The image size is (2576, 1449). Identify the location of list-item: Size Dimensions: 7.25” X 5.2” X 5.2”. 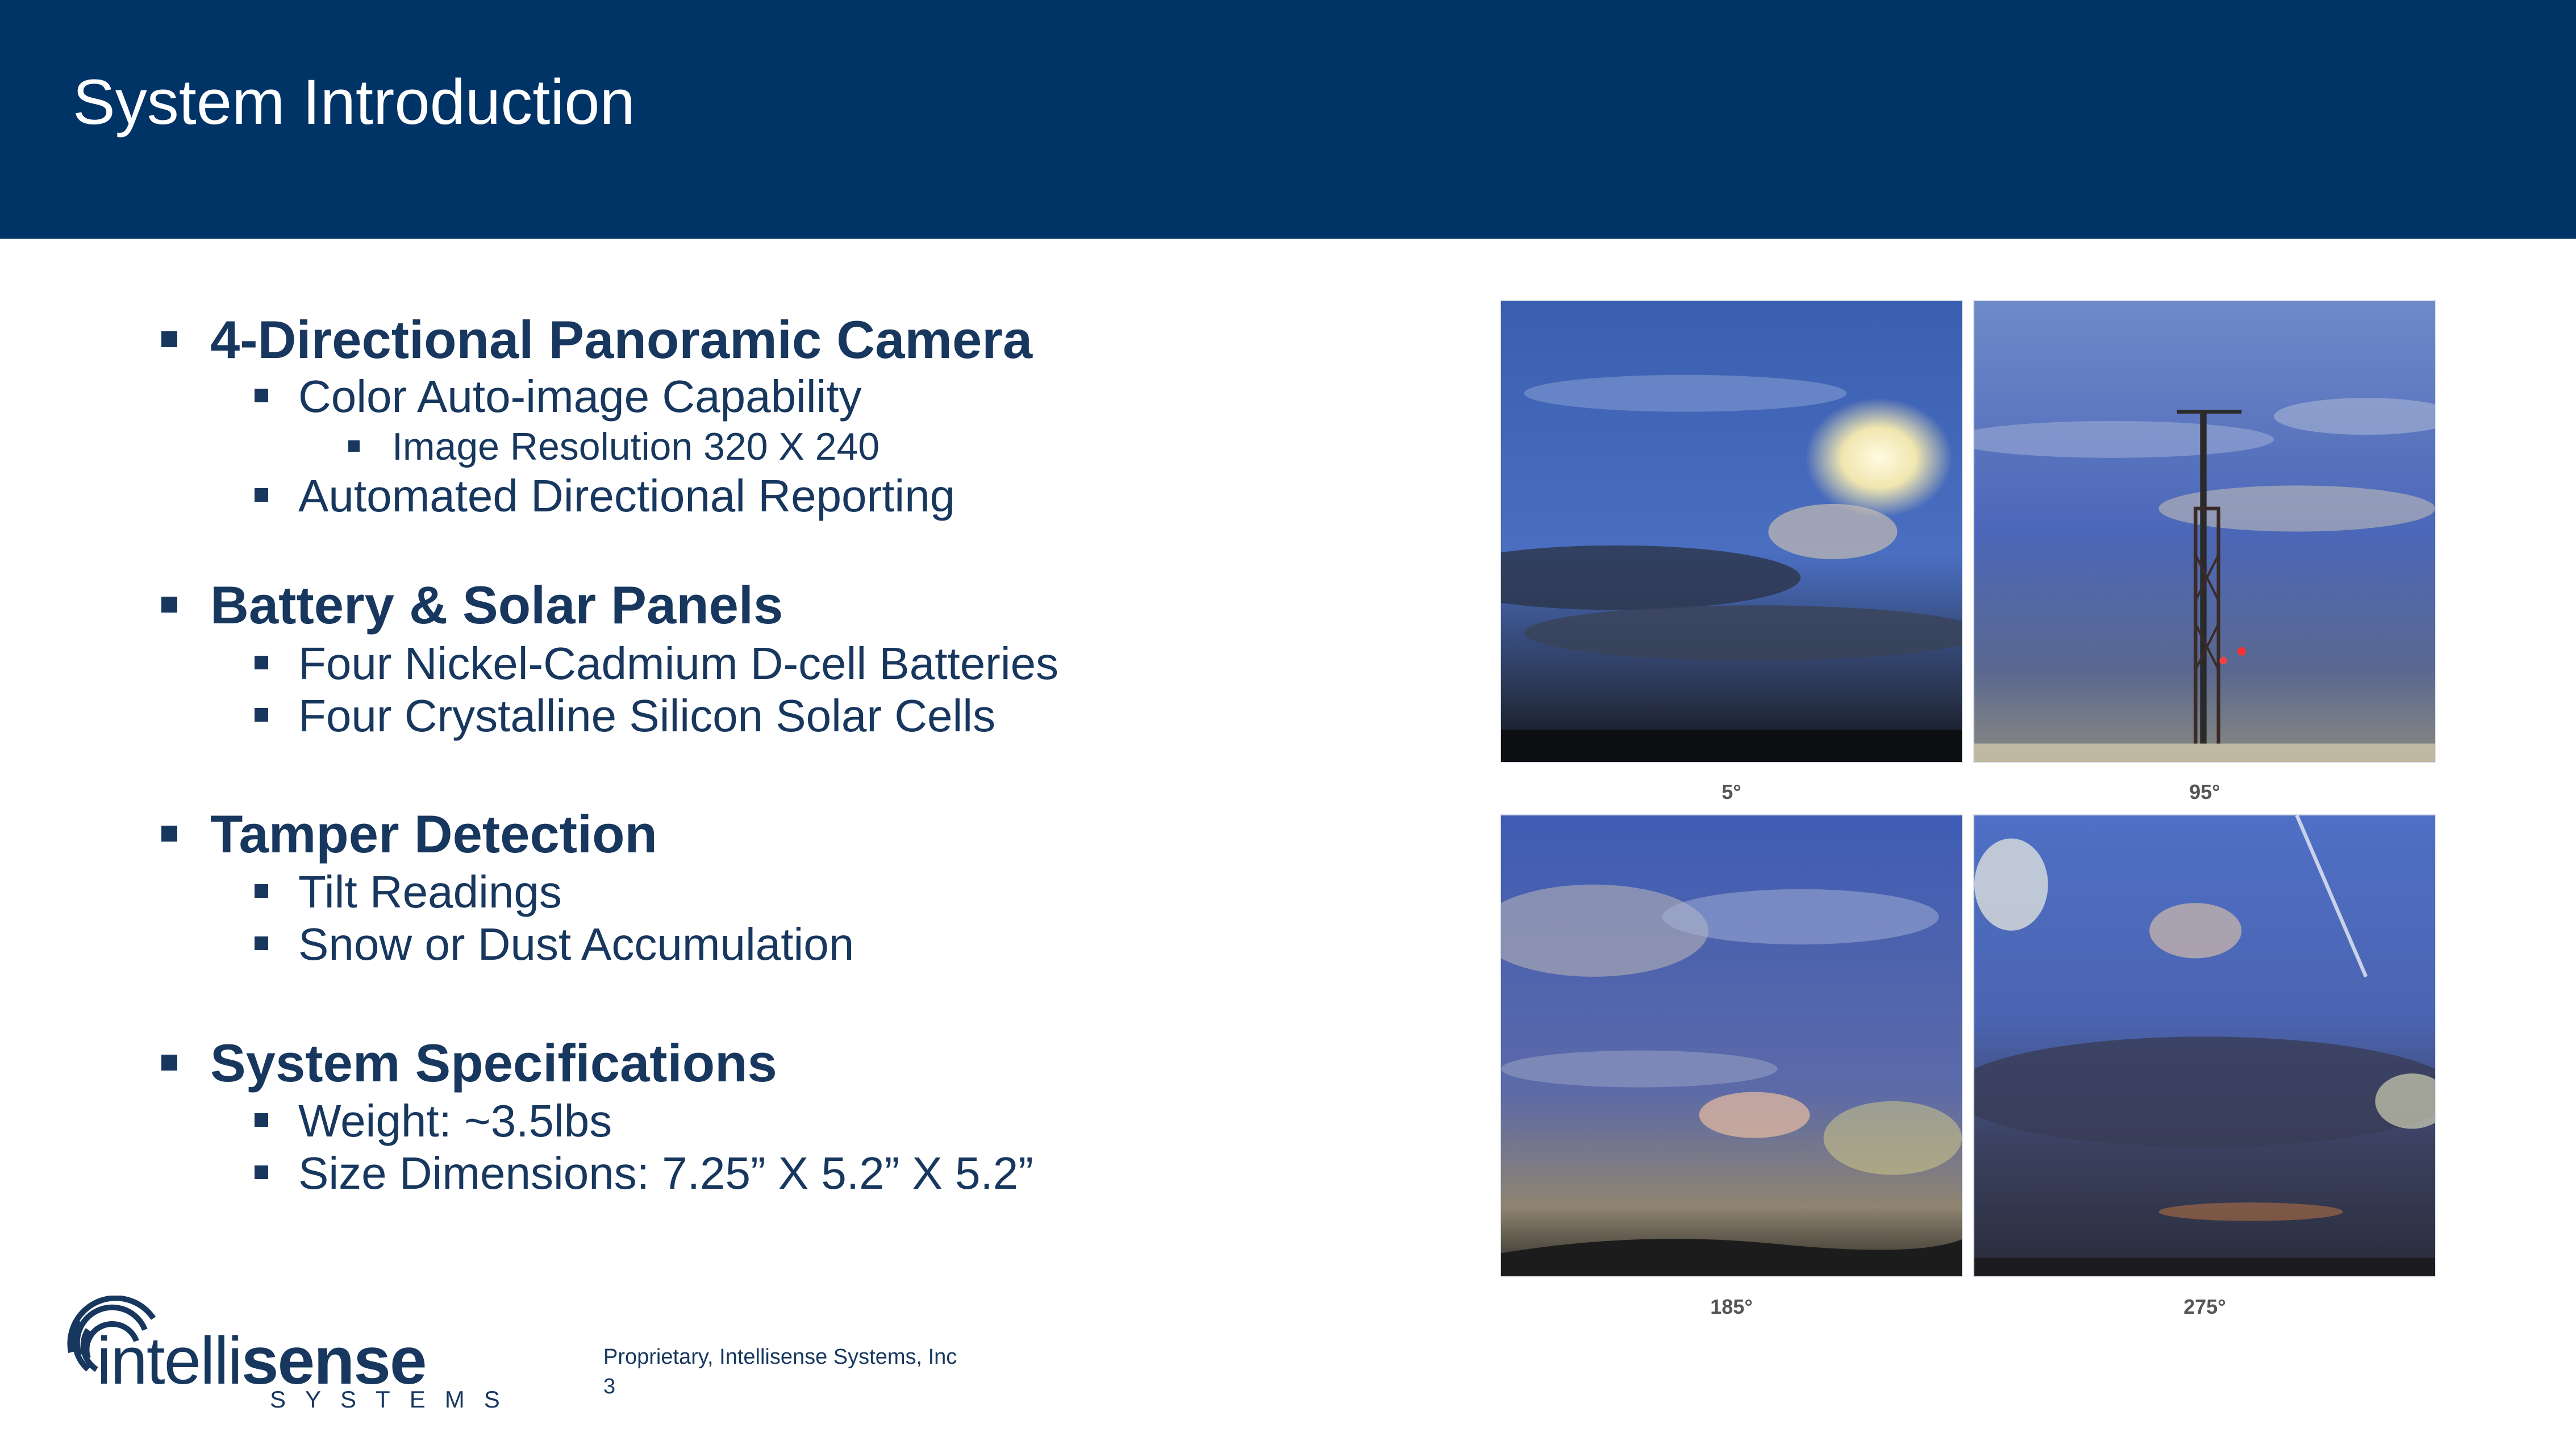
(644, 1173).